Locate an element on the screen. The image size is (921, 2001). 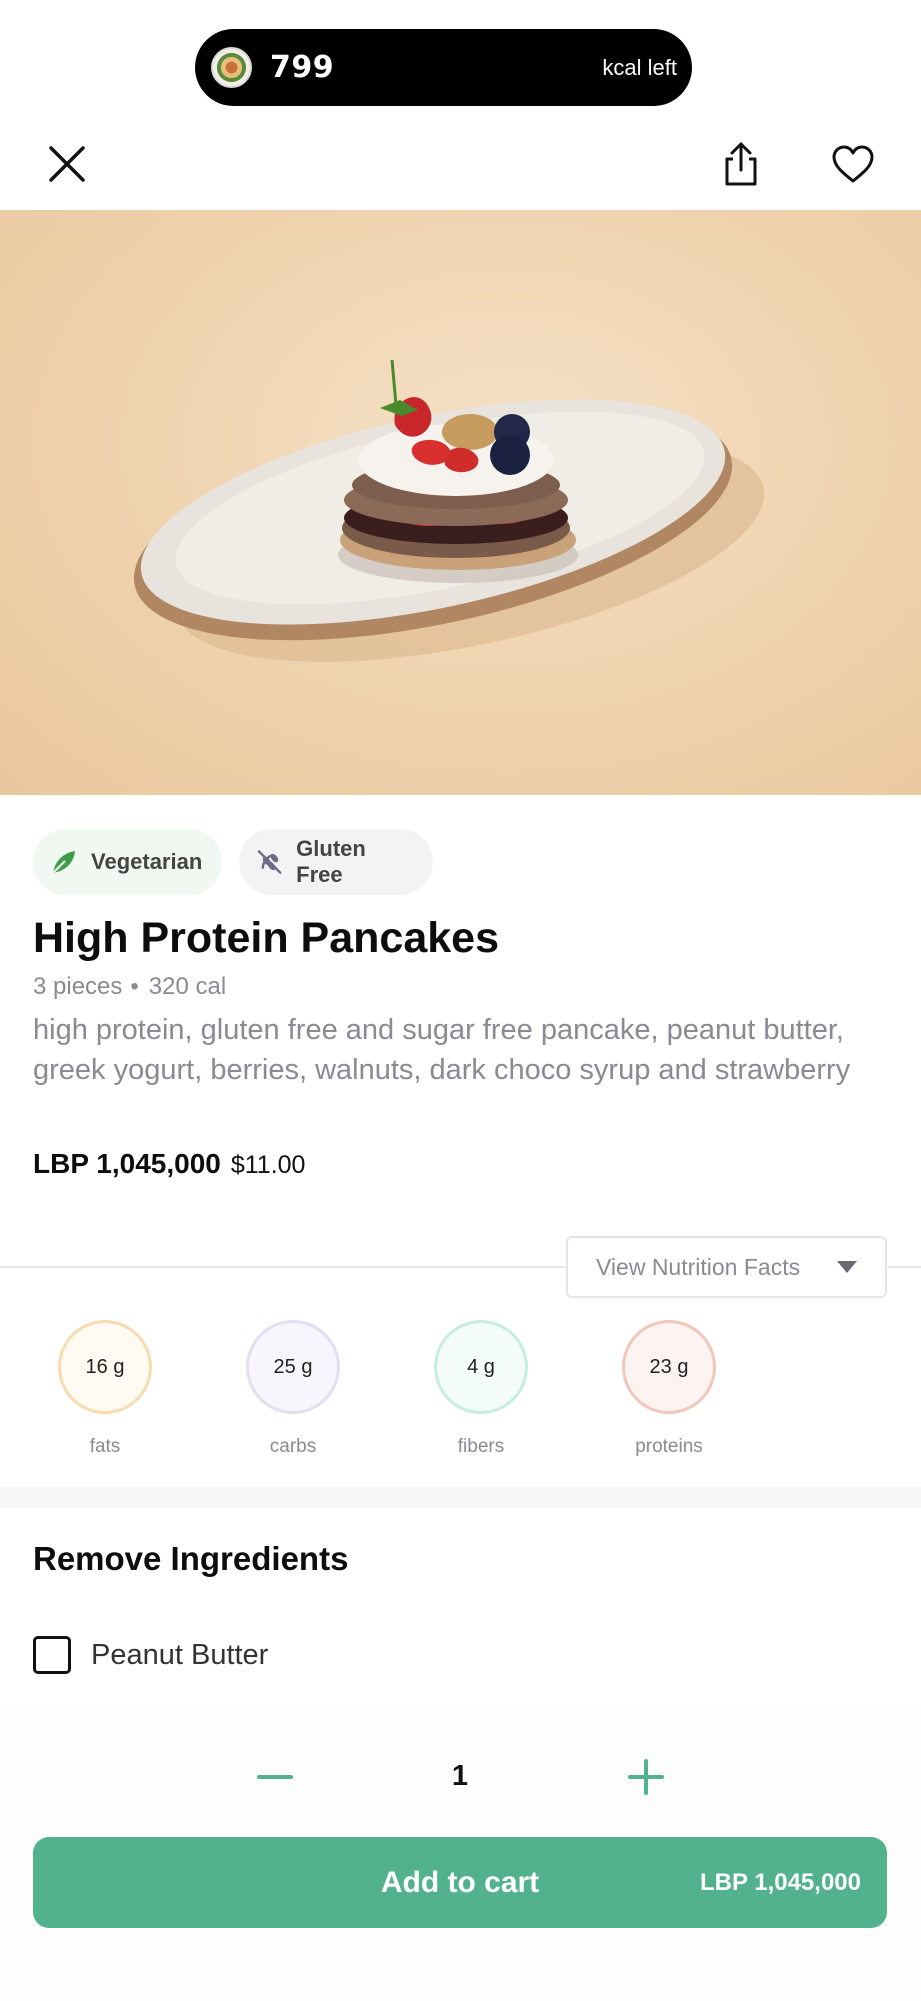
macro-fibers: 4 g fibers is located at coordinates (481, 1389).